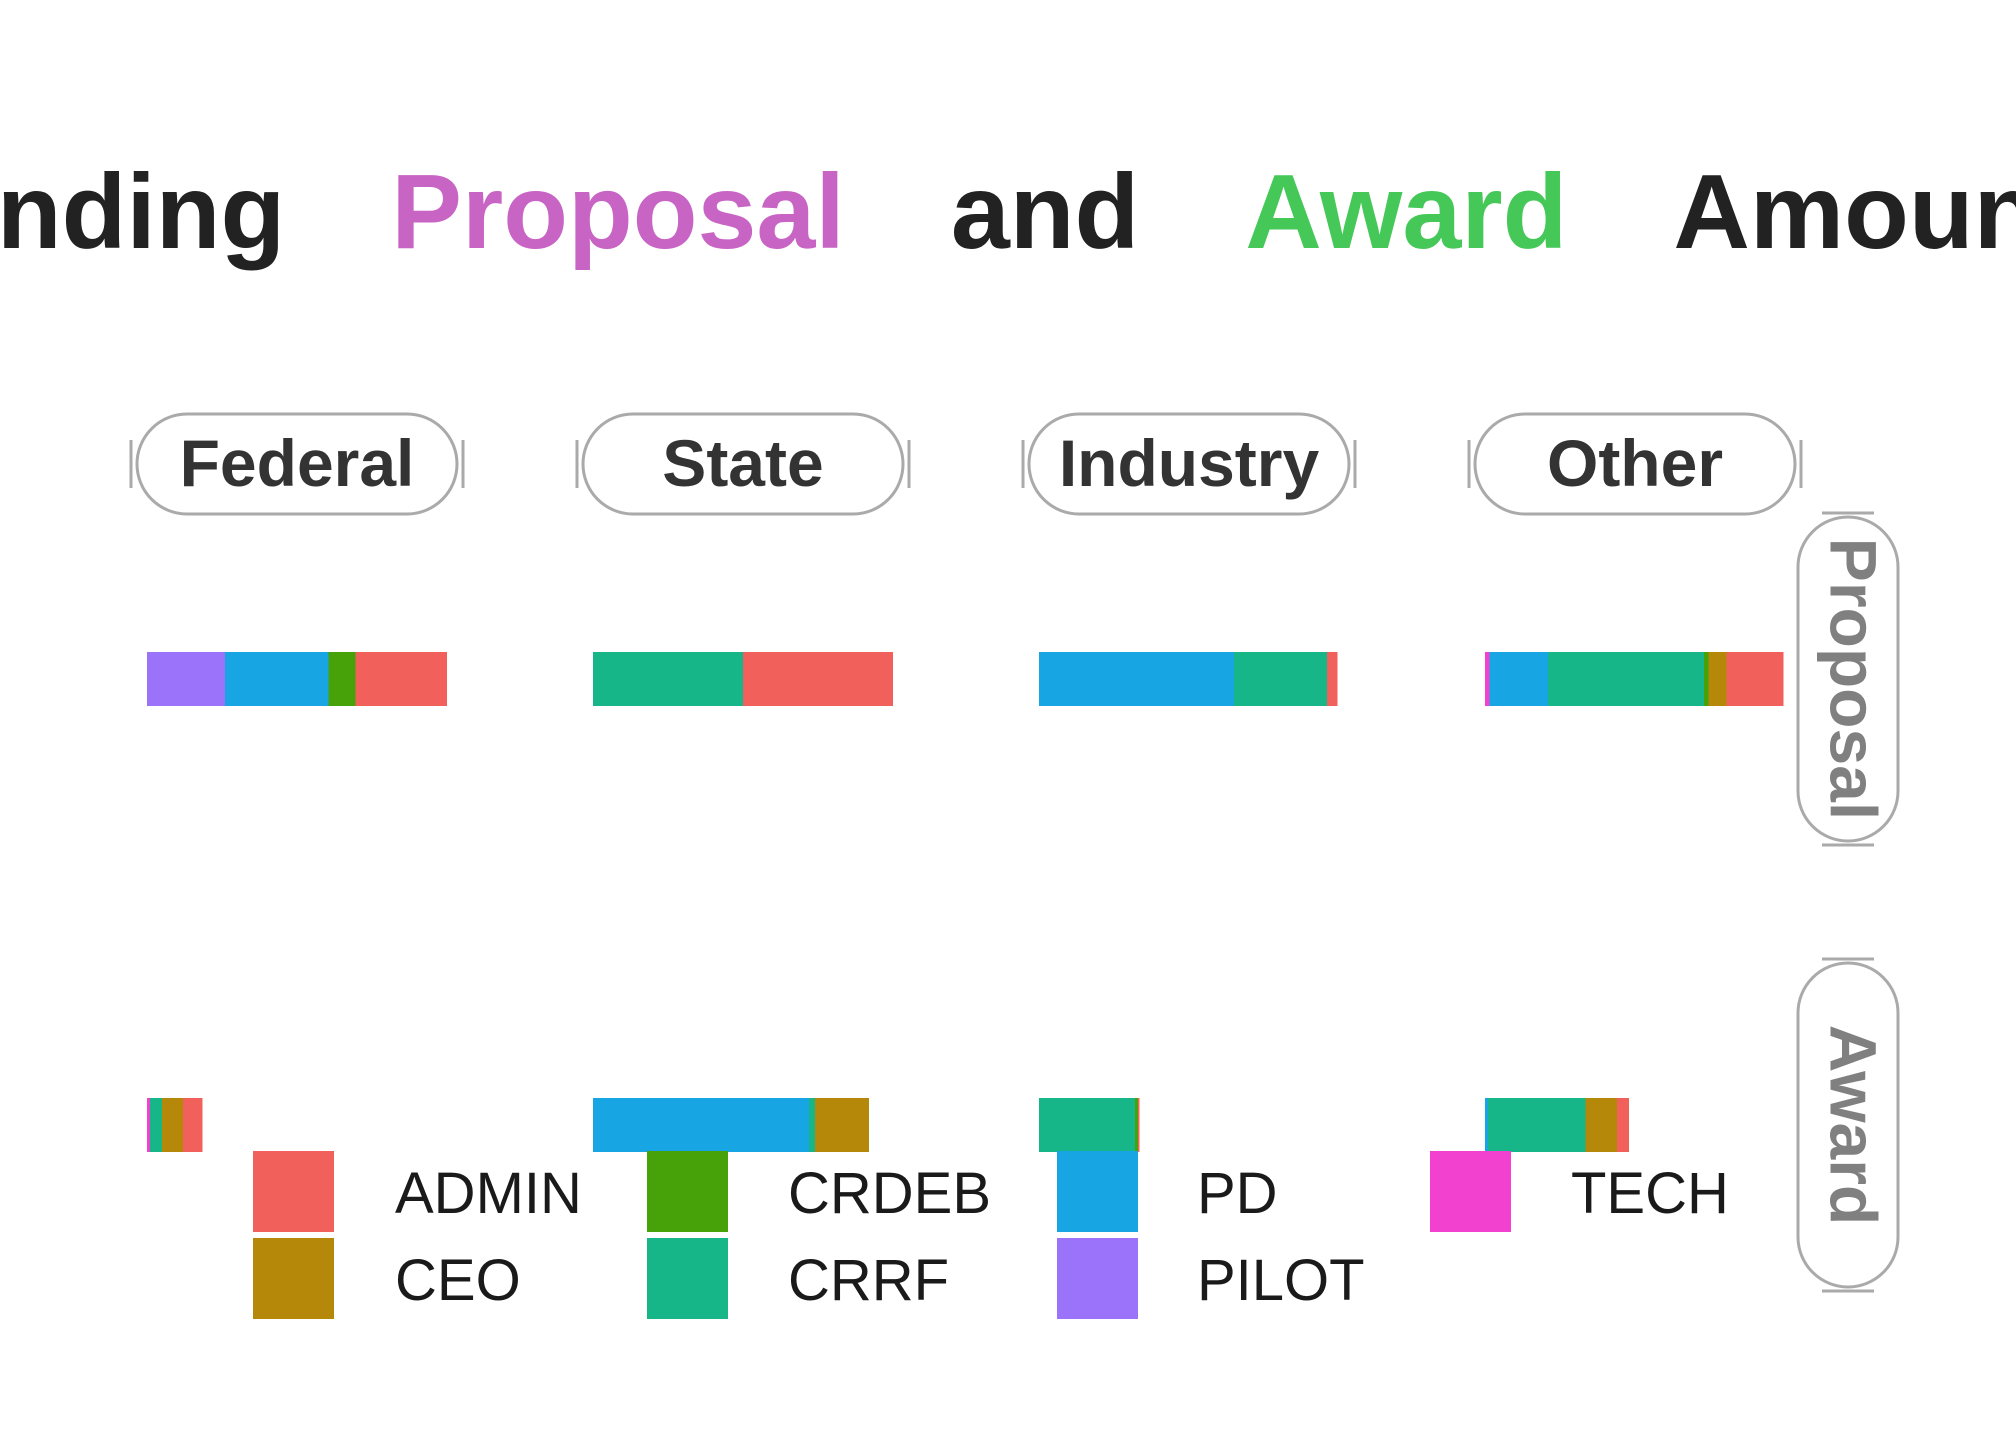  I want to click on bar-segment-pilot, so click(186, 679).